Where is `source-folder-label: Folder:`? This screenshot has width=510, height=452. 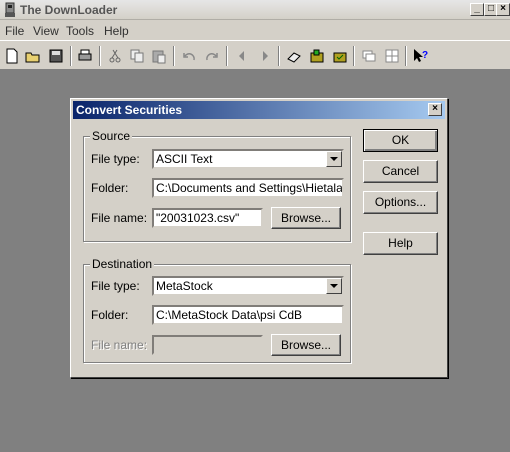
source-folder-label: Folder: is located at coordinates (110, 188).